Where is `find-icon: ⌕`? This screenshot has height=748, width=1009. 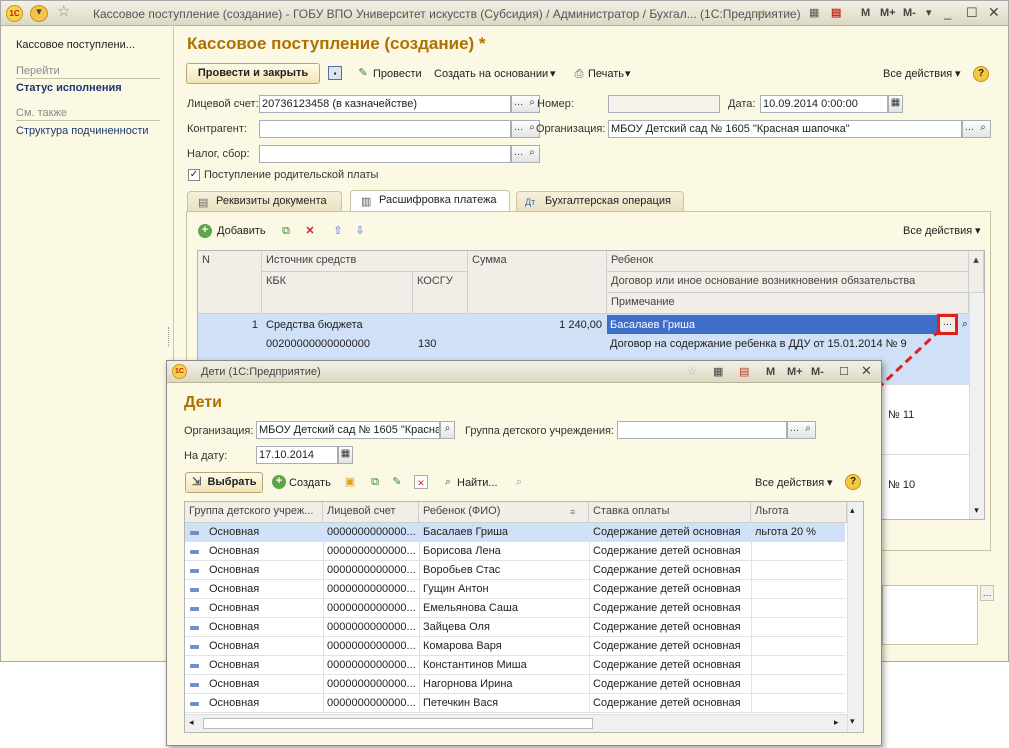
find-icon: ⌕ is located at coordinates (448, 482).